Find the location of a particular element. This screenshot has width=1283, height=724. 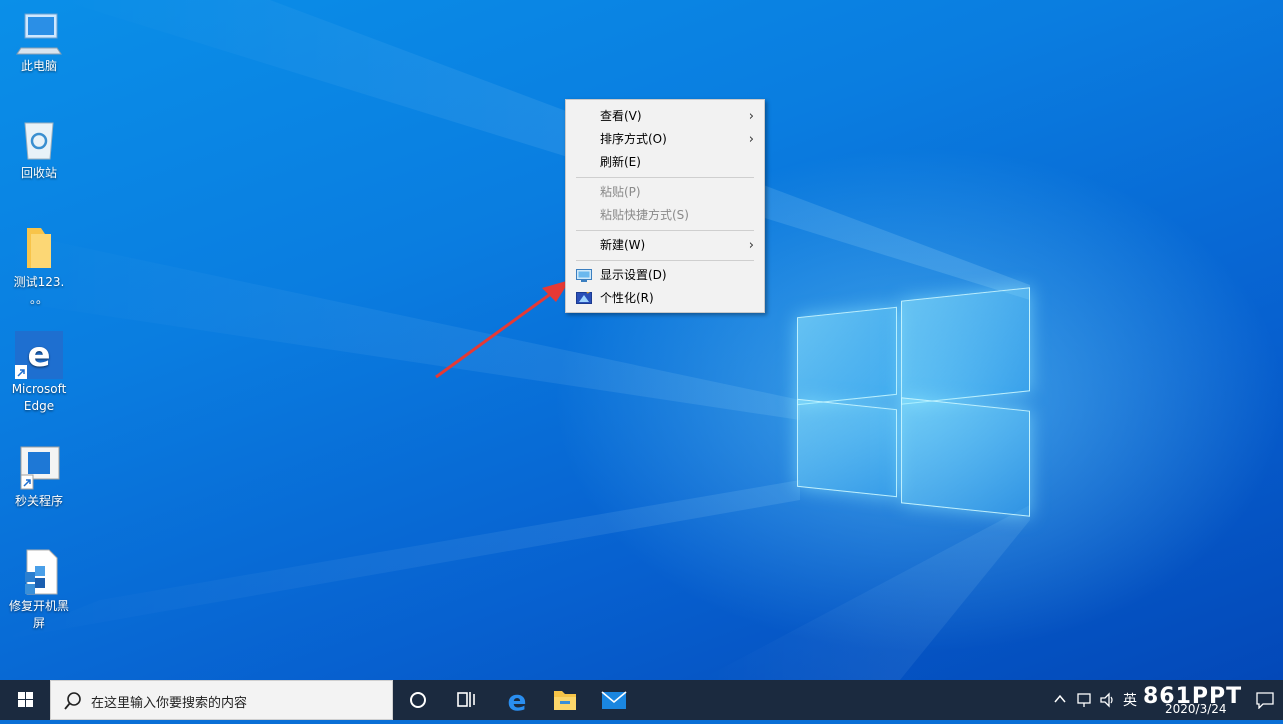

windows-start-icon is located at coordinates (25, 699).